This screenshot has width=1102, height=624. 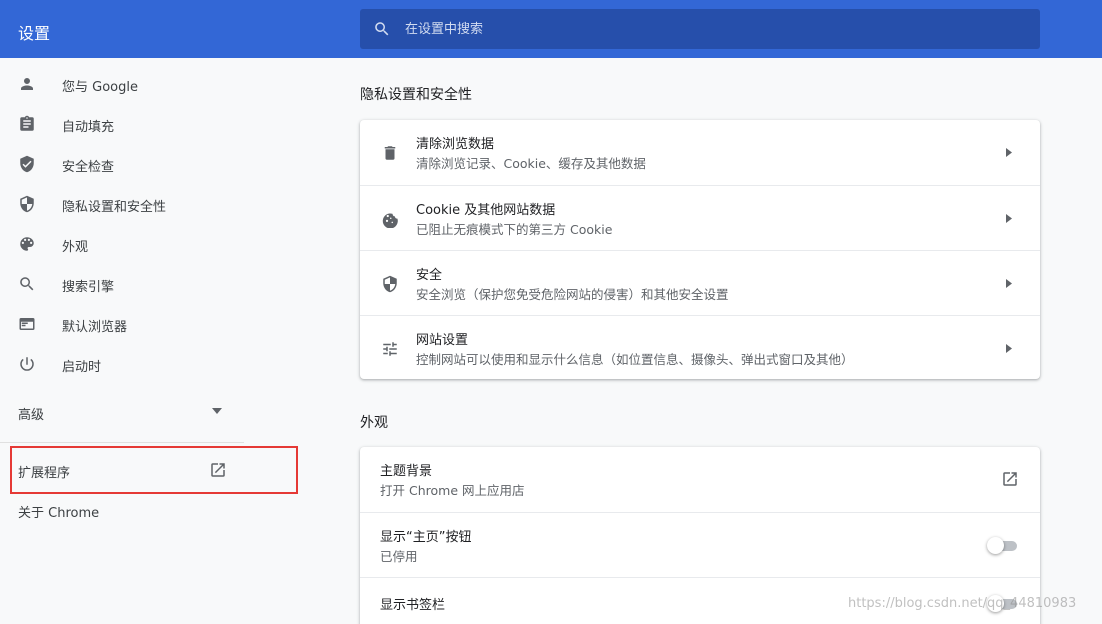 What do you see at coordinates (635, 359) in the screenshot?
I see `row-subtitle: 控制网站可以使用和显示什么信息（如位置信息、摄像头、弹出式窗口及其他）` at bounding box center [635, 359].